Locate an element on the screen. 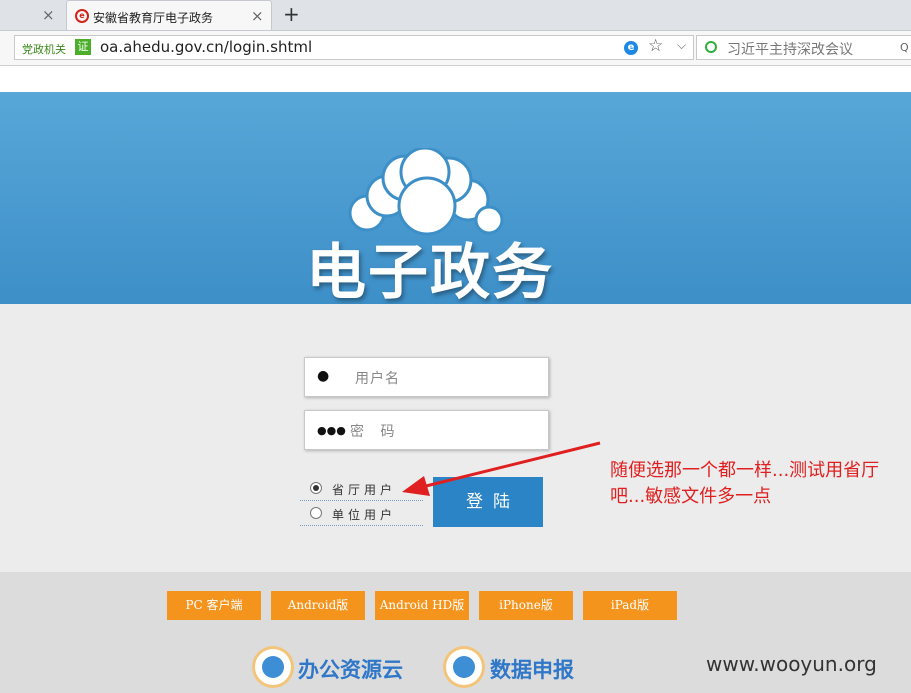 The height and width of the screenshot is (693, 911). search-input: 习近平主持深改会议 Q is located at coordinates (803, 47).